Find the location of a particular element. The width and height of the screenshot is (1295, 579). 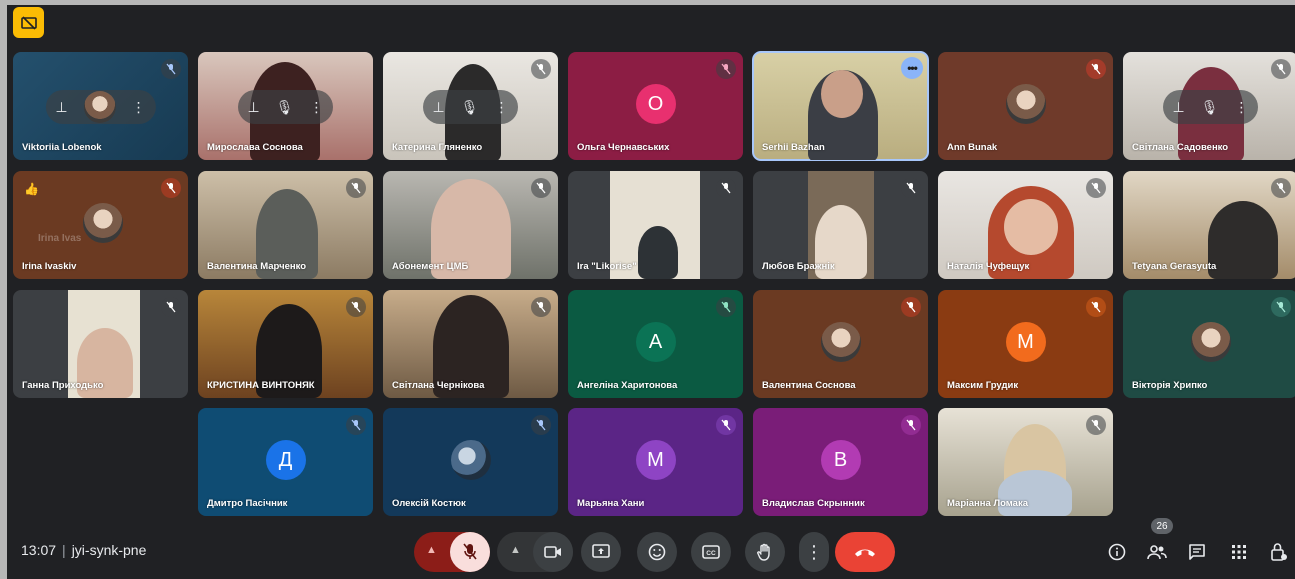

participant-tile: Олексій Костюк is located at coordinates (470, 462).